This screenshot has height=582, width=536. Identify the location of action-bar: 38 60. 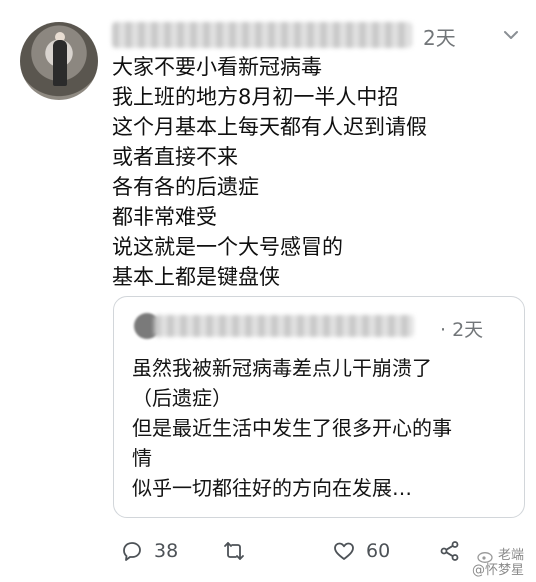
(268, 551).